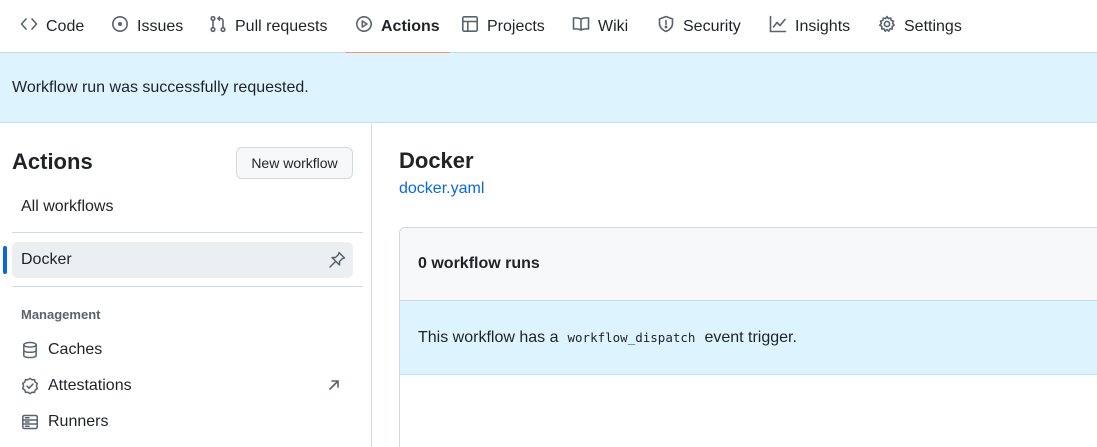 This screenshot has height=447, width=1097. What do you see at coordinates (778, 26) in the screenshot?
I see `graph-icon` at bounding box center [778, 26].